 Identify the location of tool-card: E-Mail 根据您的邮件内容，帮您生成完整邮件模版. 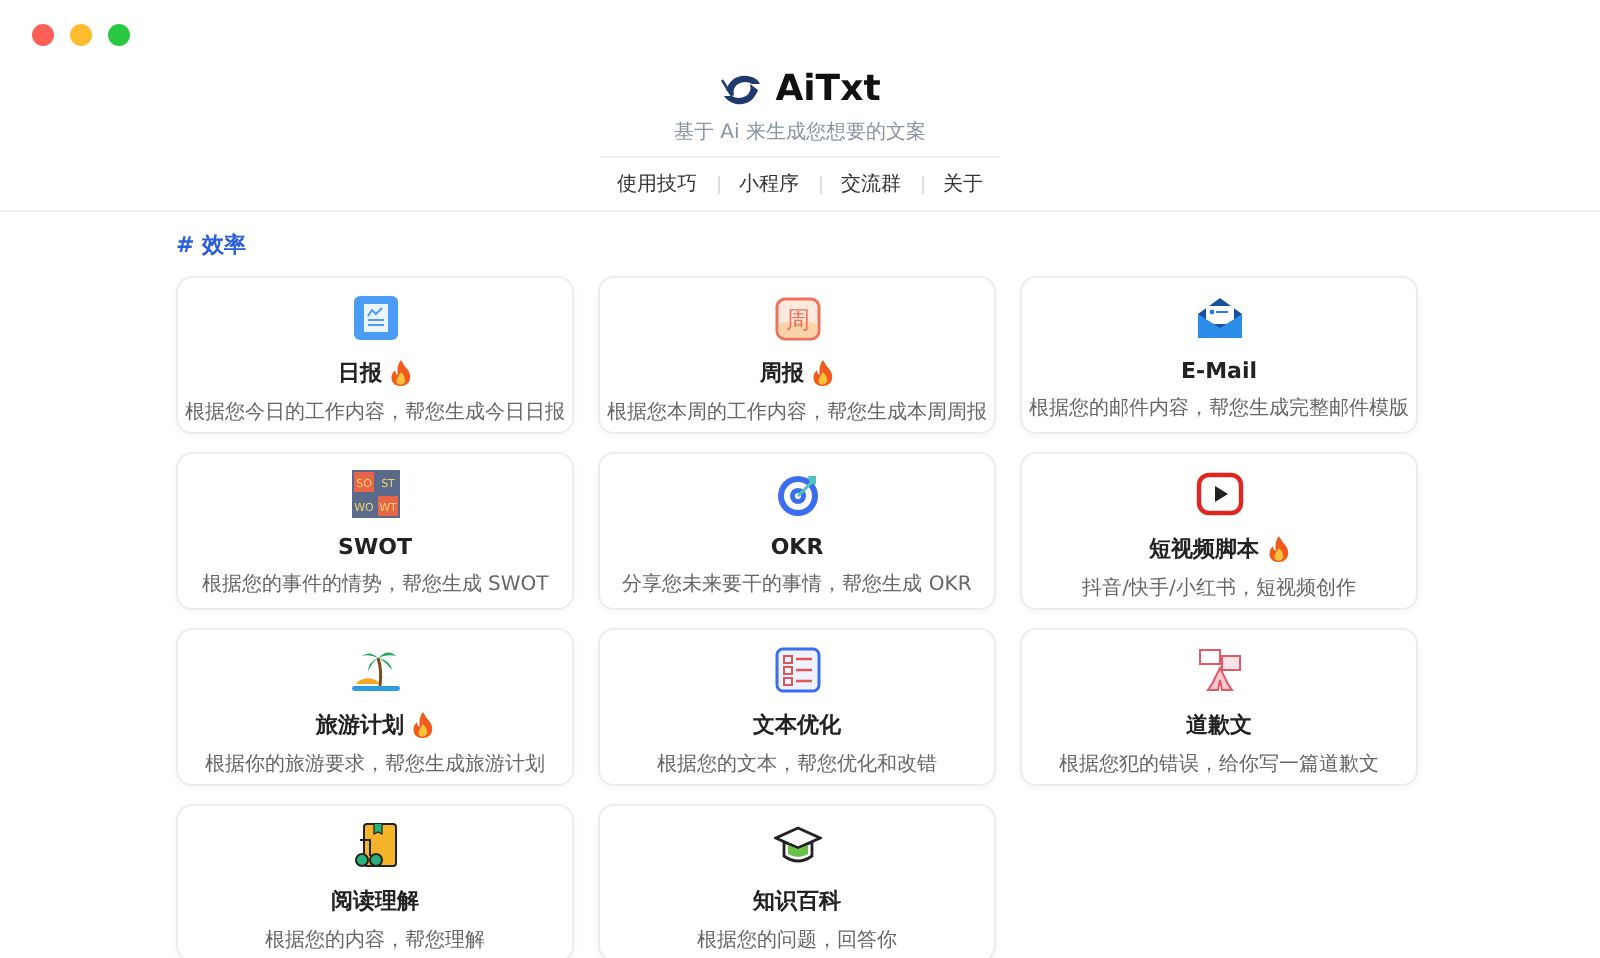
(1219, 355).